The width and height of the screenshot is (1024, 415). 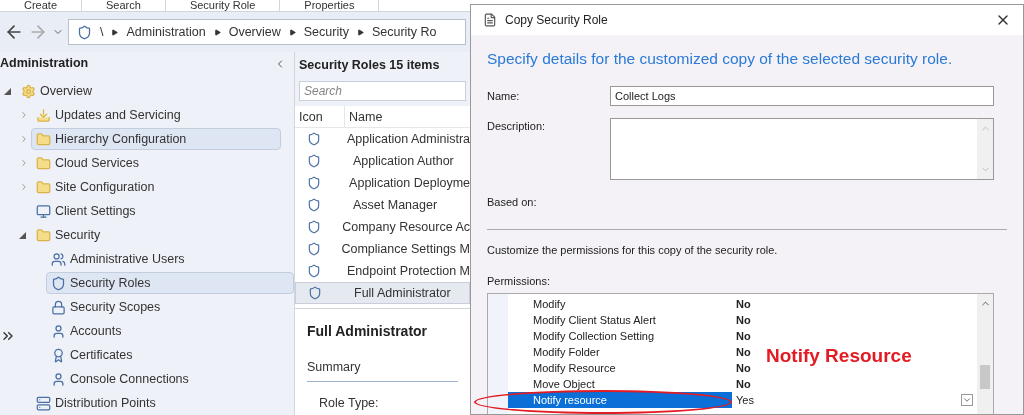 I want to click on list-row: Application Administra, so click(x=382, y=139).